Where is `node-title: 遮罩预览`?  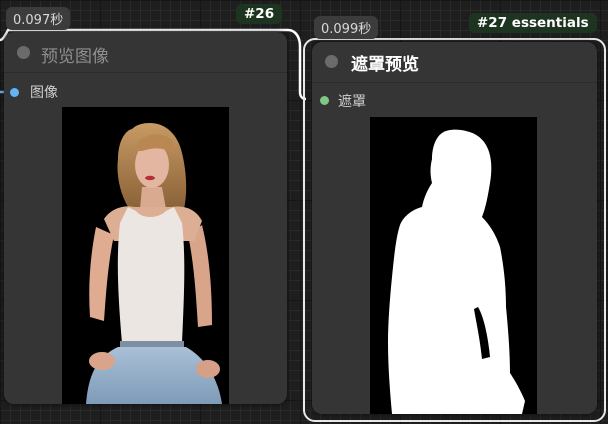
node-title: 遮罩预览 is located at coordinates (385, 65).